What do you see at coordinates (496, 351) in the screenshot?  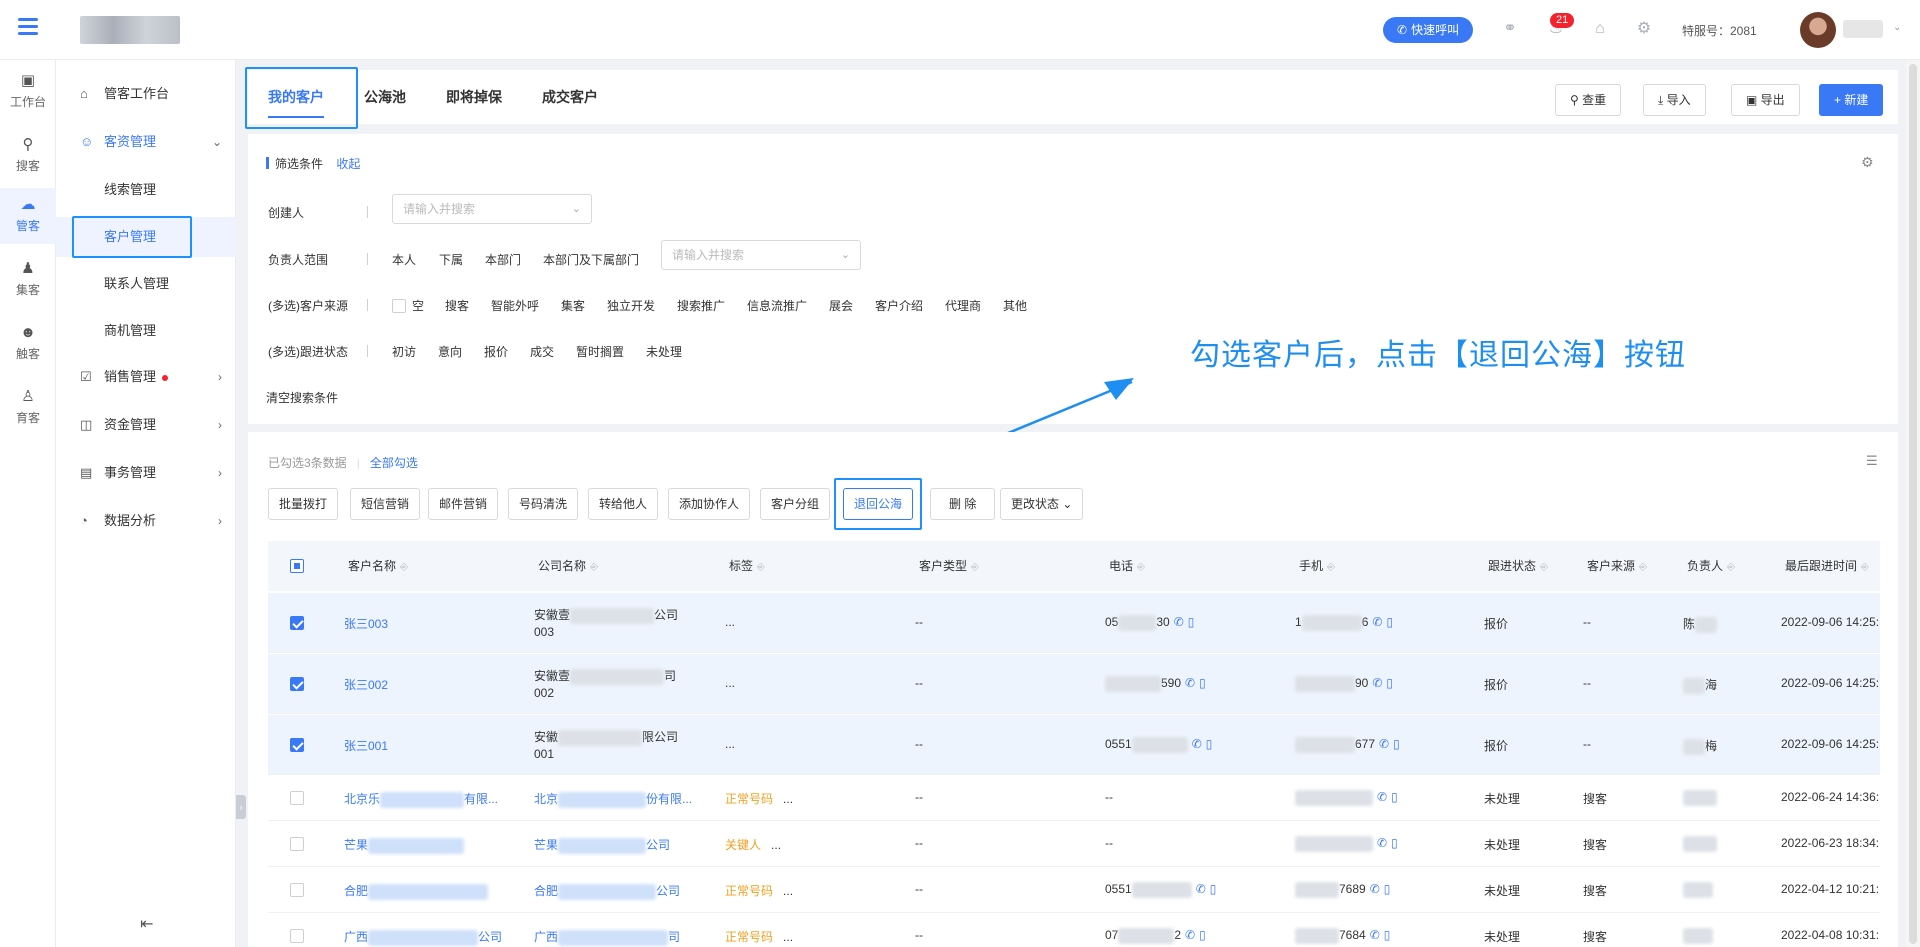 I see `status-option-quote: 报价` at bounding box center [496, 351].